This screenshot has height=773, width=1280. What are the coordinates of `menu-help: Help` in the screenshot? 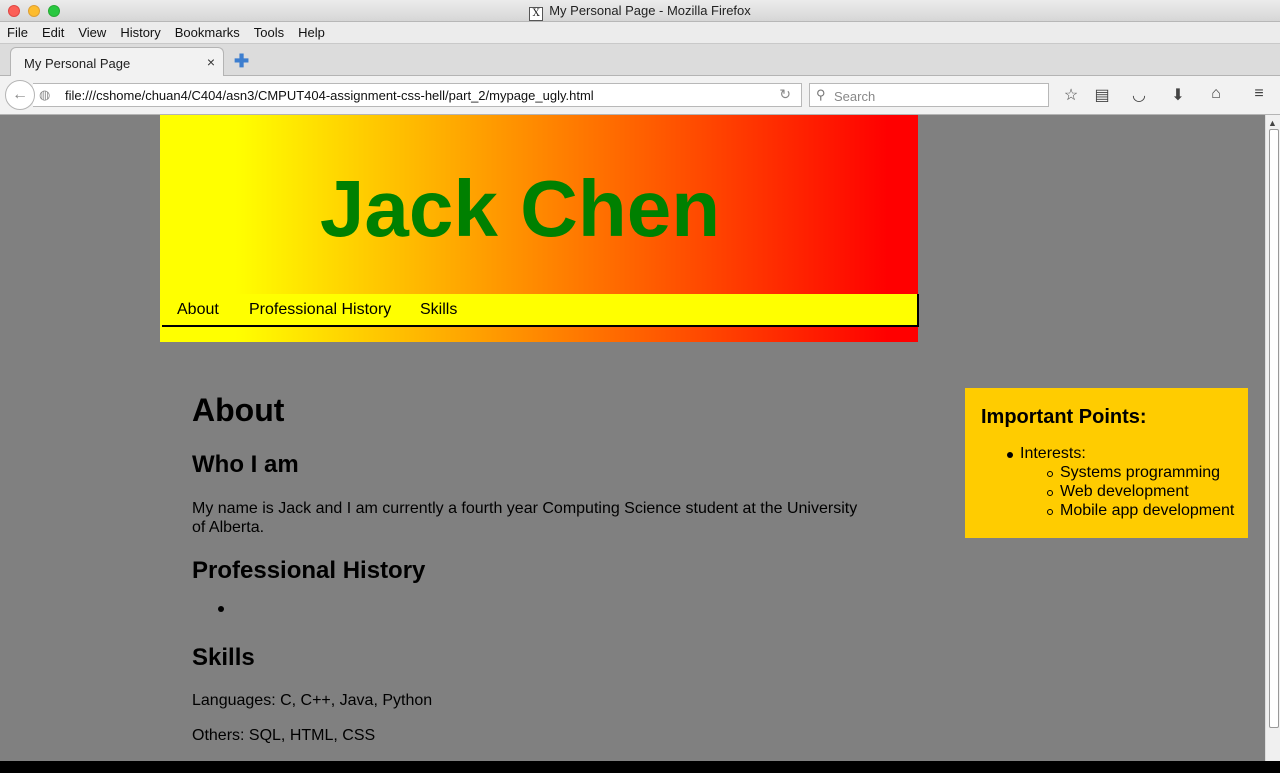 It's located at (311, 32).